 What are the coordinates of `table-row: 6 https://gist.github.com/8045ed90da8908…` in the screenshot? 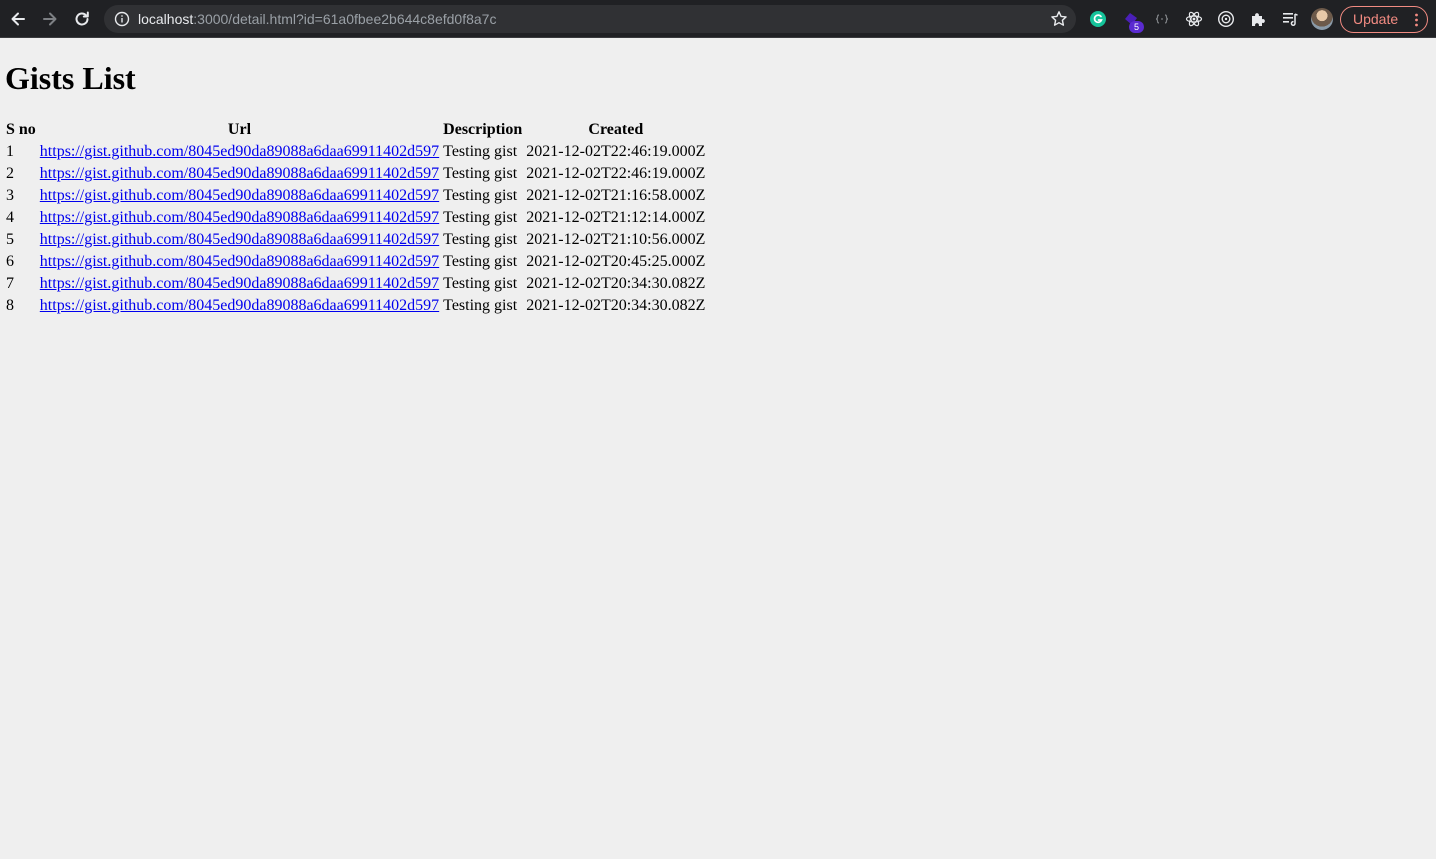 It's located at (355, 262).